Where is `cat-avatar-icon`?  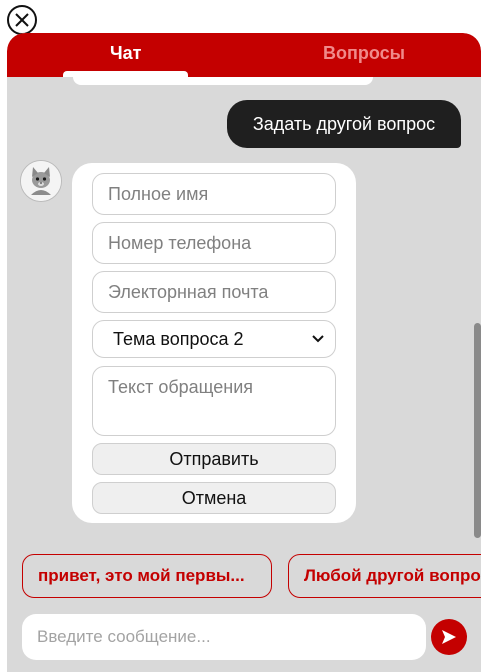
cat-avatar-icon is located at coordinates (41, 181).